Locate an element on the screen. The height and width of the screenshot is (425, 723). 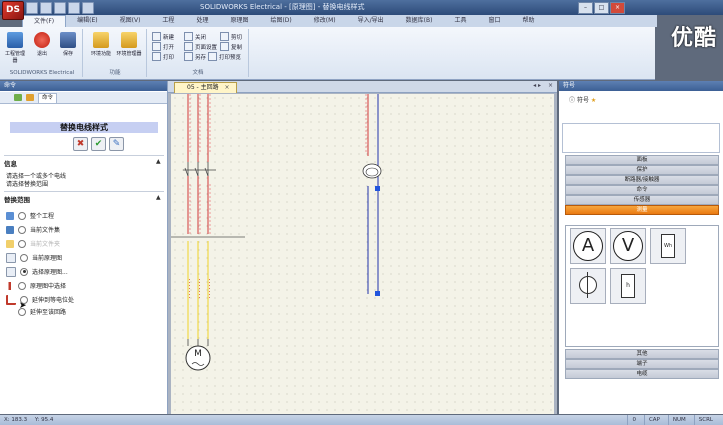
category-protection: 保护 is located at coordinates (642, 170).